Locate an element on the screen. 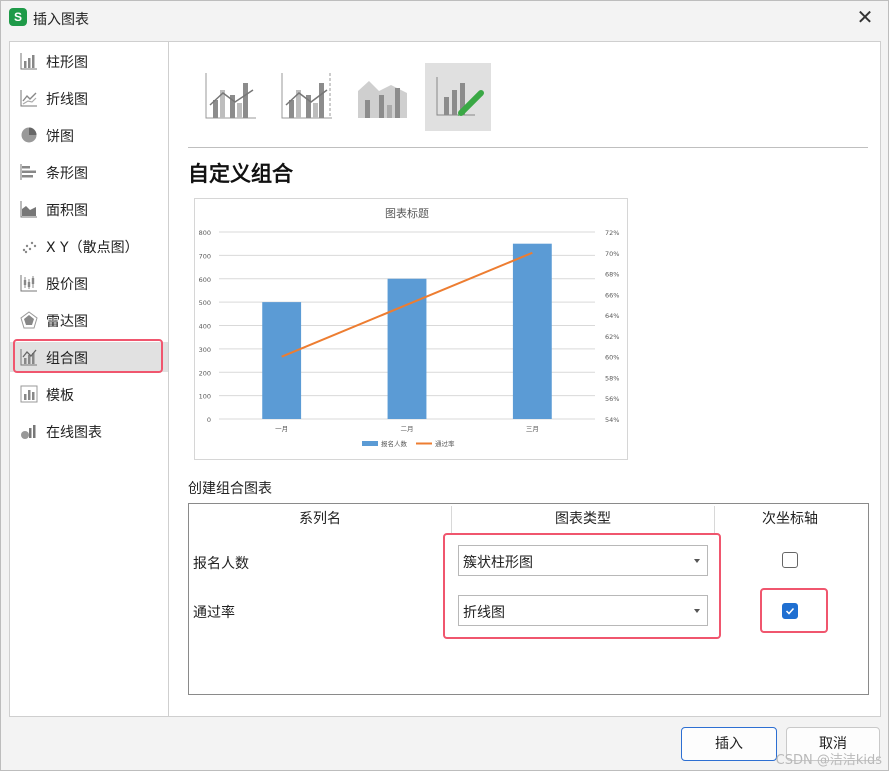 This screenshot has height=771, width=889. y2-tick-label: 54% is located at coordinates (612, 420).